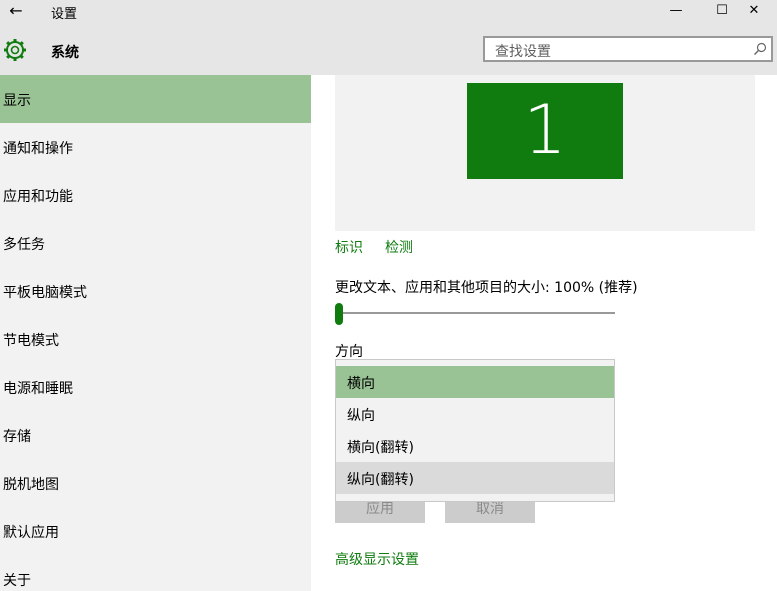 The height and width of the screenshot is (591, 777). I want to click on header: 系统 查找设置, so click(388, 49).